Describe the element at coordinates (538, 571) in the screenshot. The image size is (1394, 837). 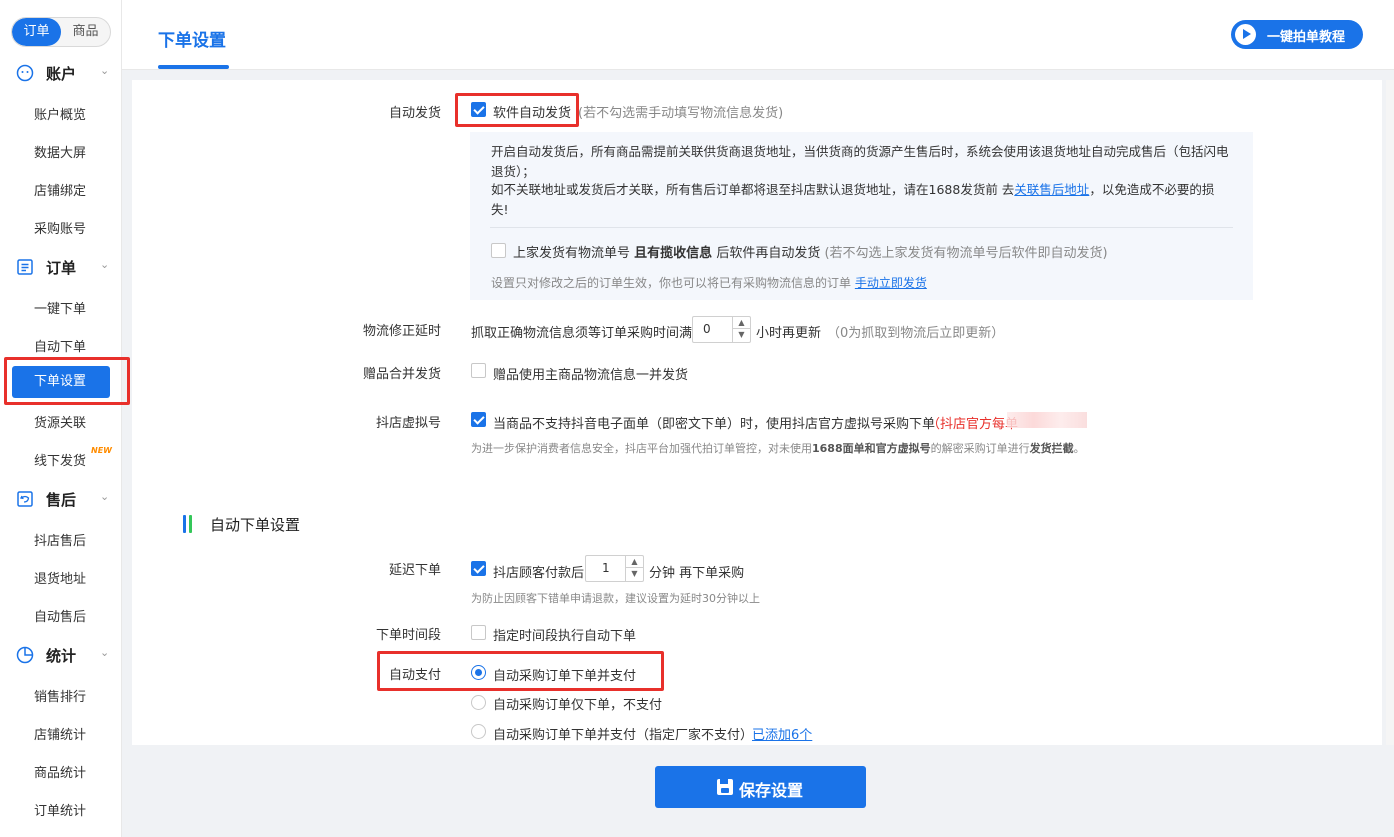
I see `delay-order-pre: 抖店顾客付款后` at that location.